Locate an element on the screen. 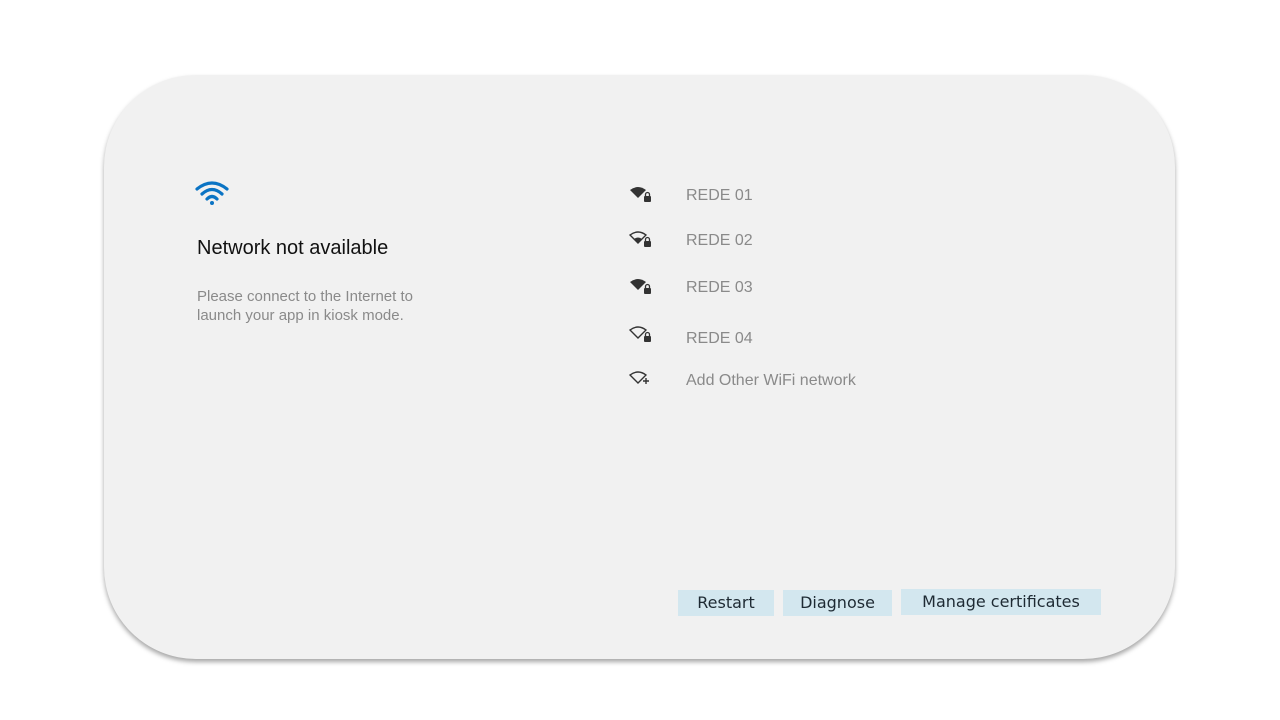 The width and height of the screenshot is (1280, 720). restart-button: Restart is located at coordinates (726, 603).